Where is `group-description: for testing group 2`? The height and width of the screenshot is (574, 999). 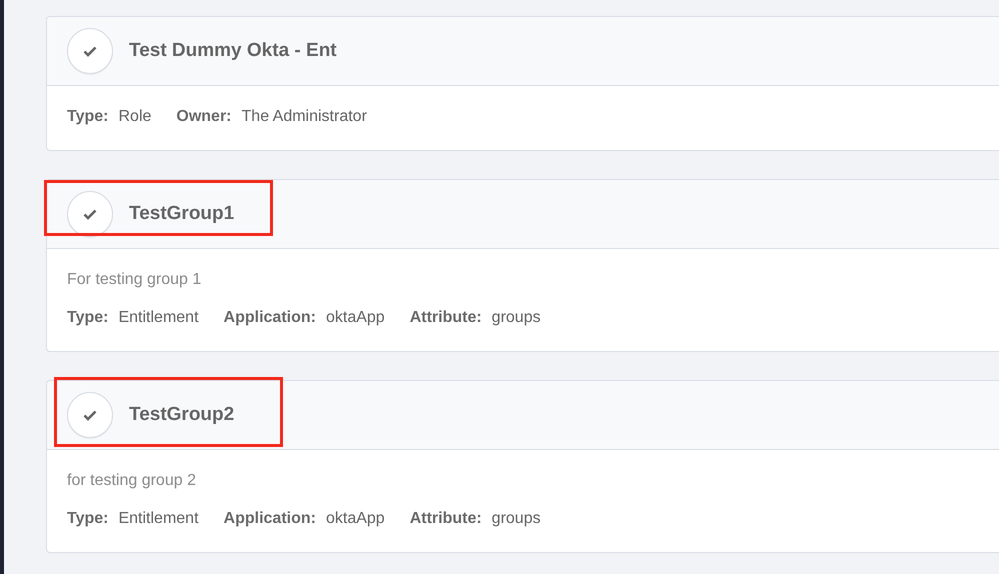 group-description: for testing group 2 is located at coordinates (132, 481).